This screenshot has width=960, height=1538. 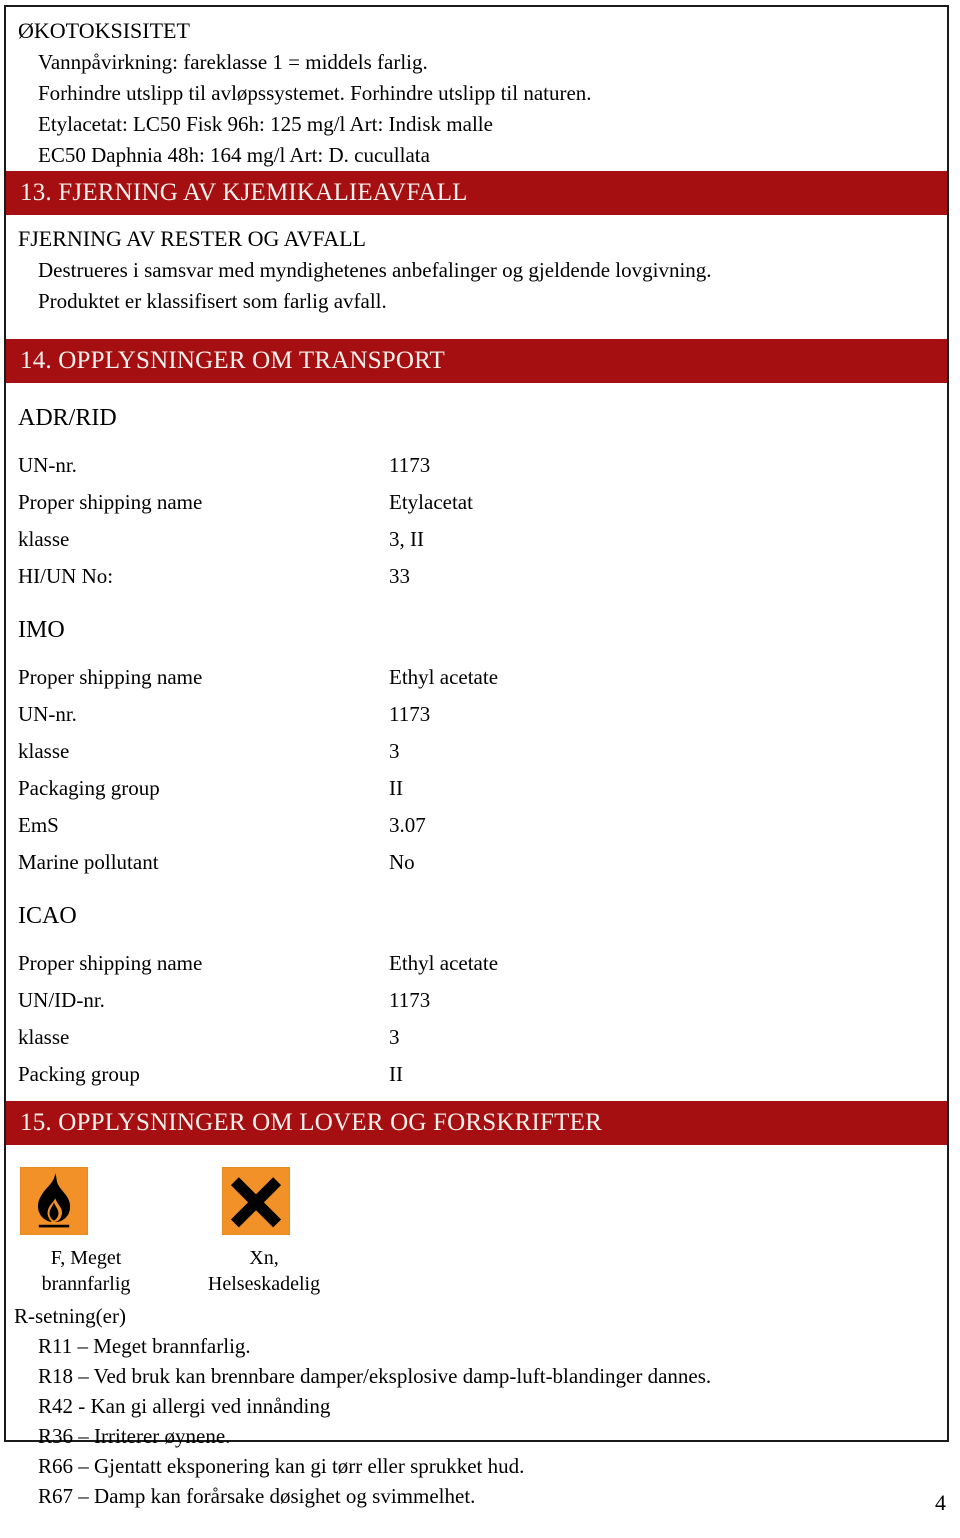 I want to click on table-row: Marine pollutant No, so click(x=476, y=862).